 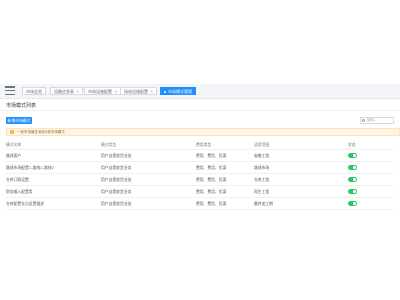 I want to click on warning-icon: !, so click(x=12, y=132).